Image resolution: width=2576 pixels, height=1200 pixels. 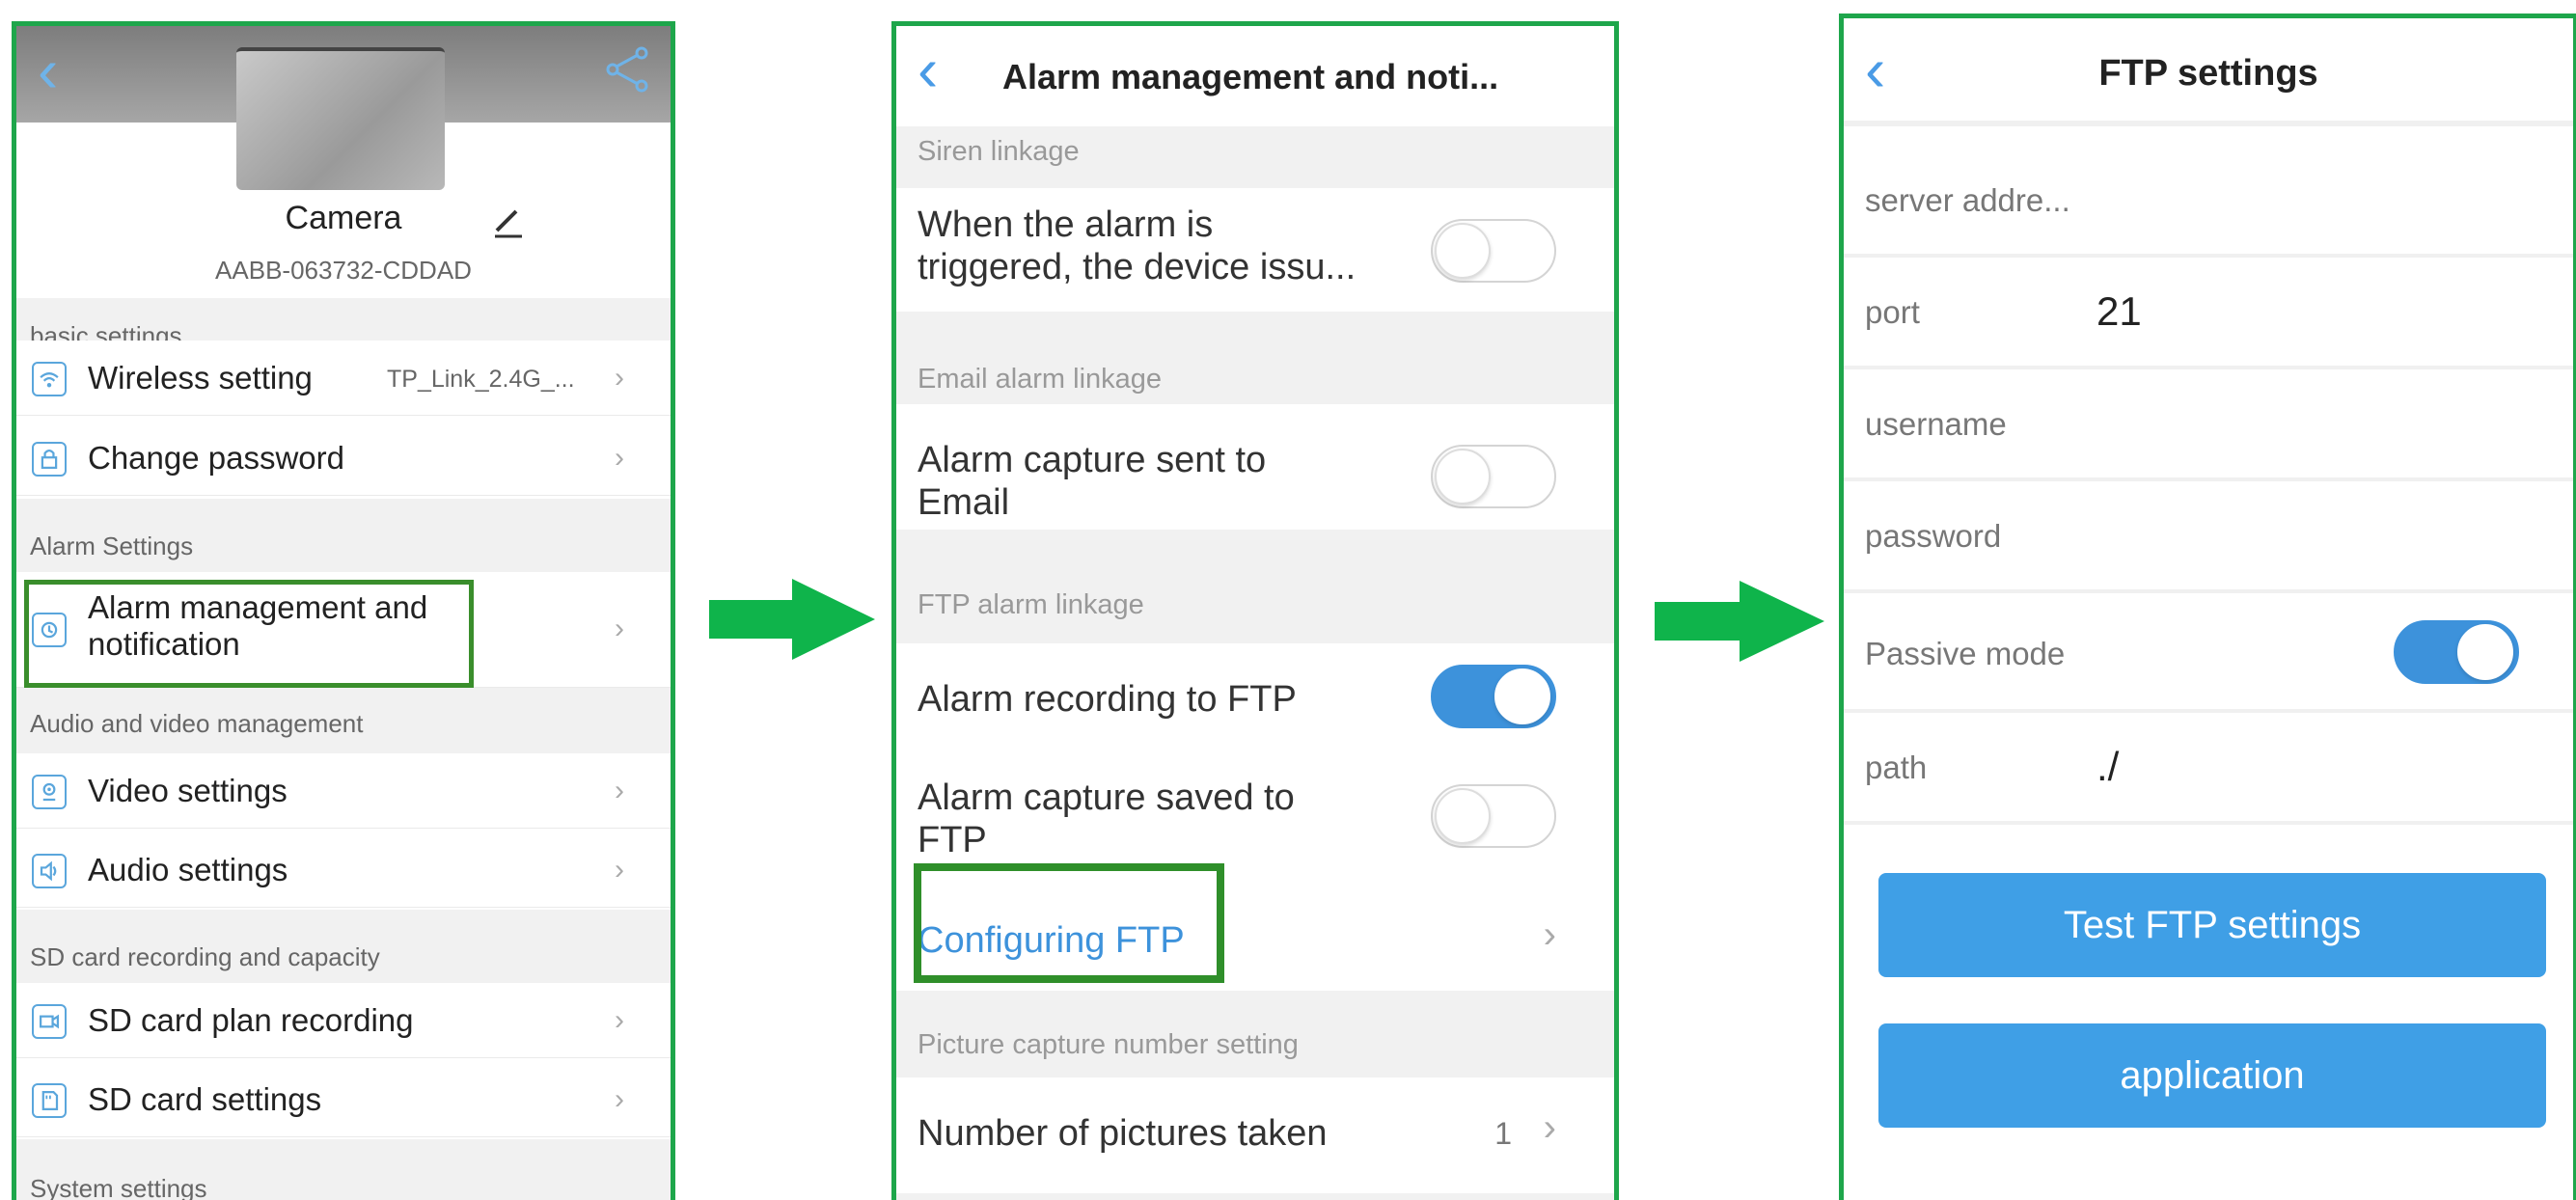 What do you see at coordinates (50, 871) in the screenshot?
I see `speaker-icon` at bounding box center [50, 871].